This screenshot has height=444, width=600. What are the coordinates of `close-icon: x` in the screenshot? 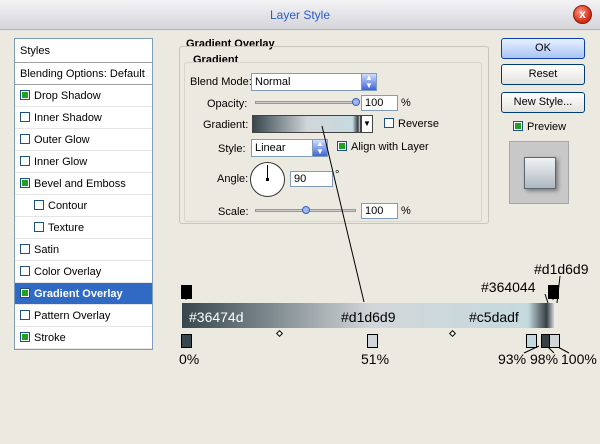 It's located at (582, 14).